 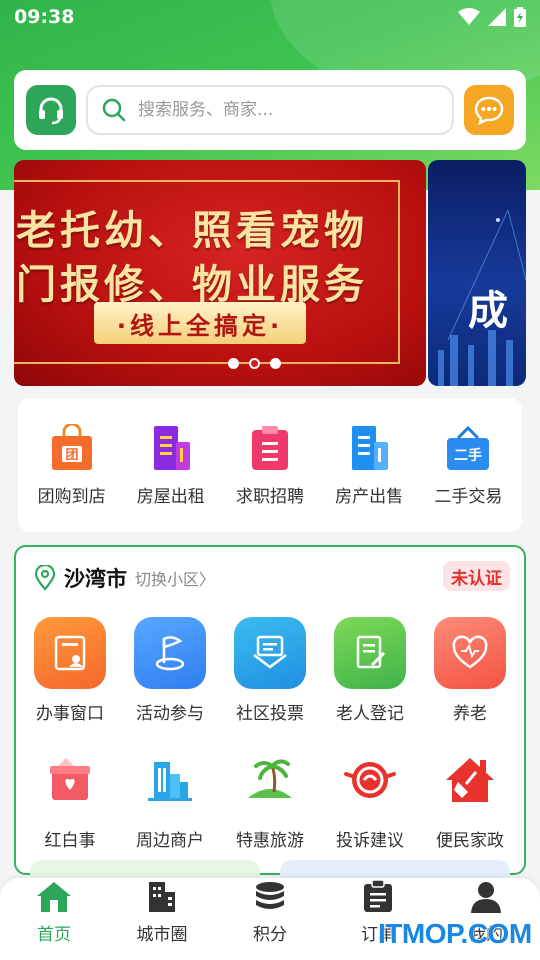 I want to click on house-broom-icon, so click(x=470, y=780).